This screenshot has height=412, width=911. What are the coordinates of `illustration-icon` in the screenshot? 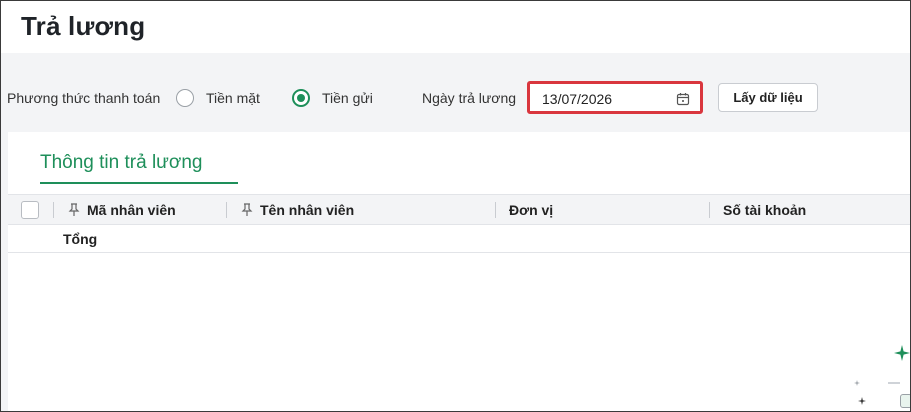 It's located at (905, 401).